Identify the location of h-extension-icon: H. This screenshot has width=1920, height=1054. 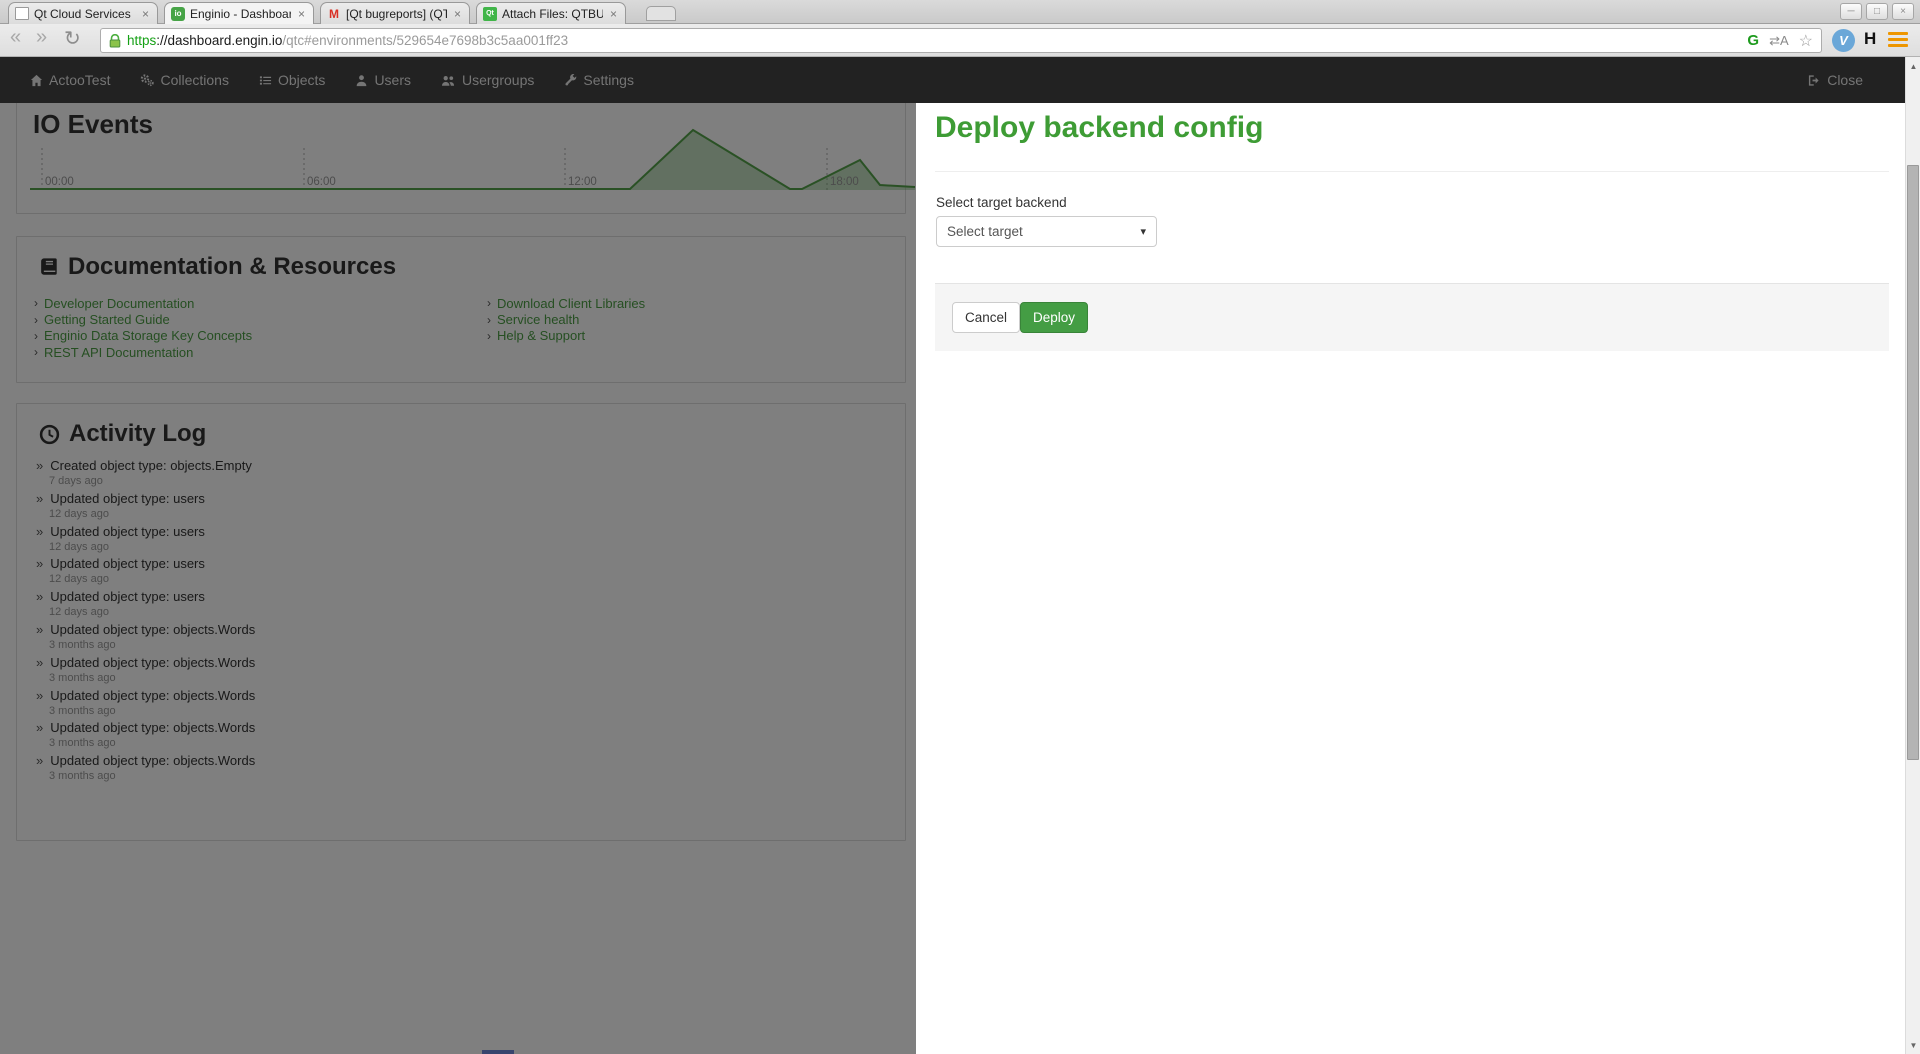
(1870, 39).